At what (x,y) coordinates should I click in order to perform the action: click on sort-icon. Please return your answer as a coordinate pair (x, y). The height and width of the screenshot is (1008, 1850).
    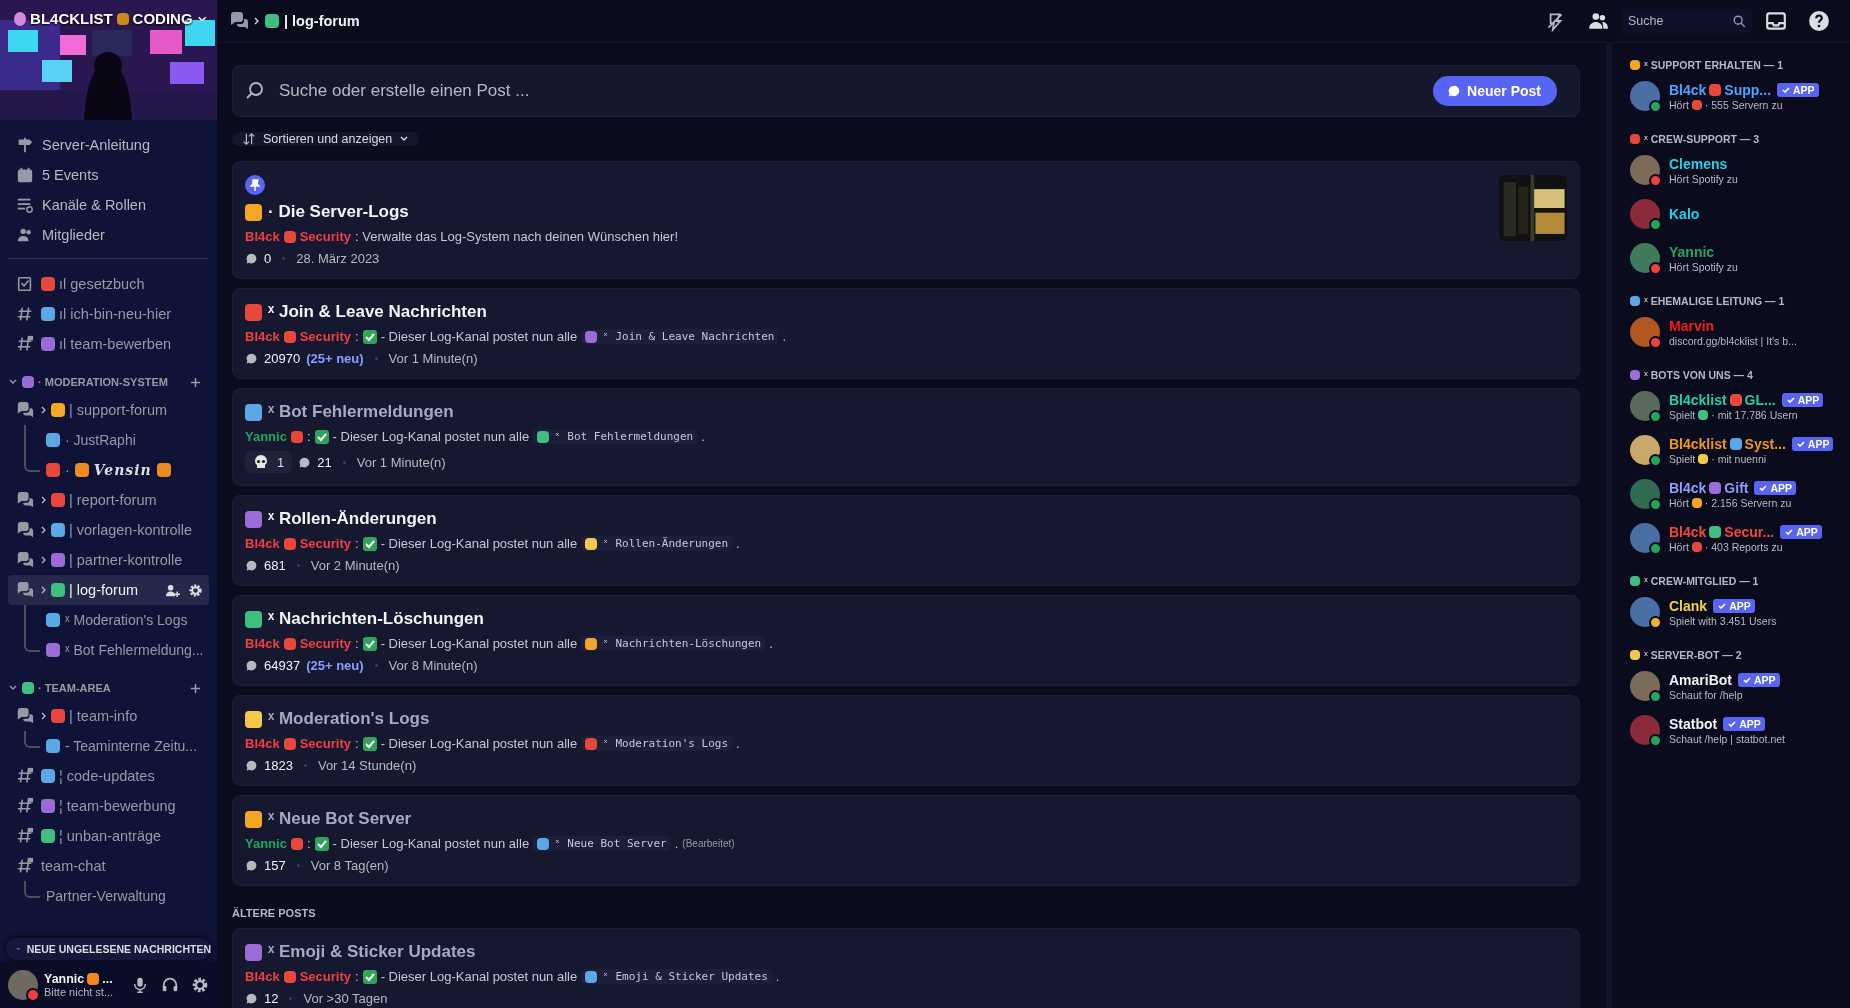
    Looking at the image, I should click on (249, 139).